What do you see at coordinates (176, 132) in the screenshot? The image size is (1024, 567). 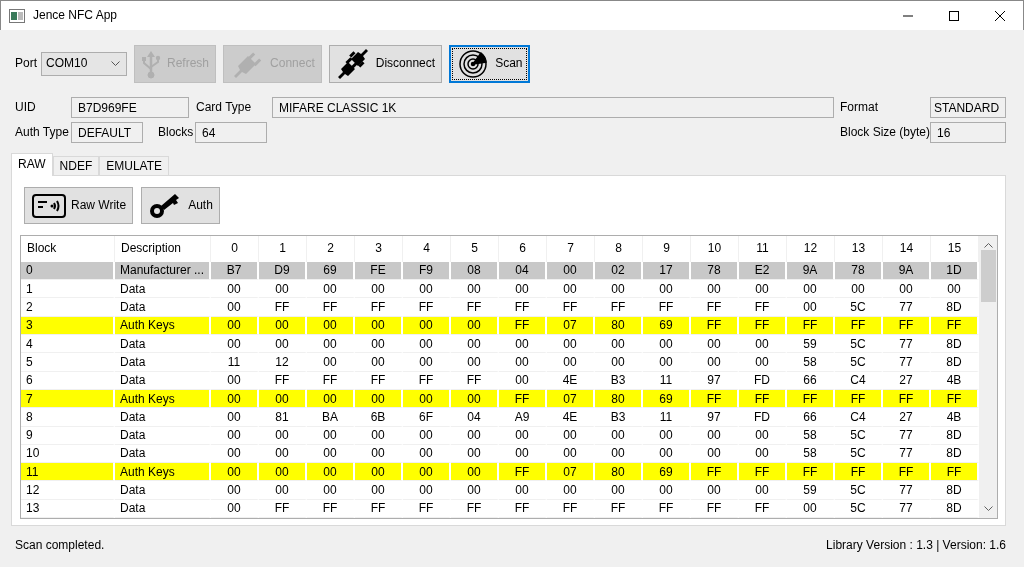 I see `field-label: Blocks` at bounding box center [176, 132].